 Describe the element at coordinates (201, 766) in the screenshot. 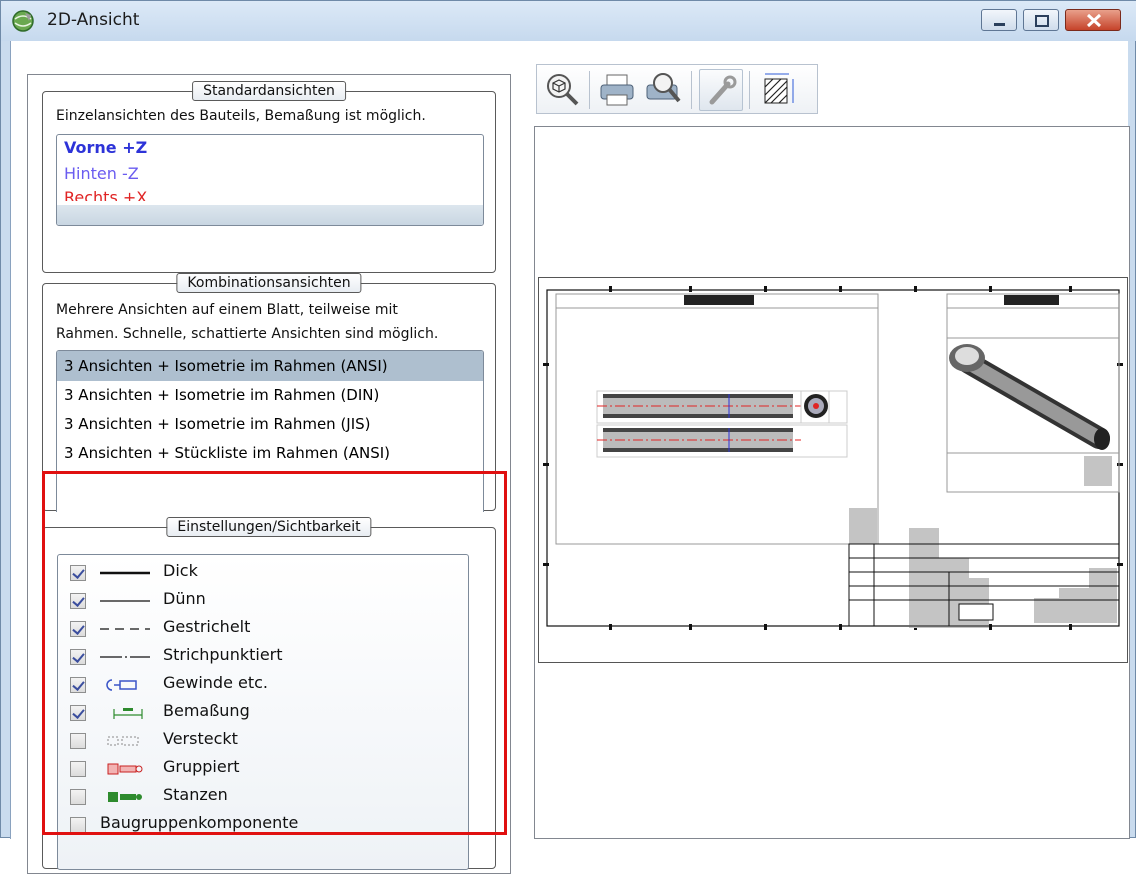

I see `setting-label: Gruppiert` at that location.